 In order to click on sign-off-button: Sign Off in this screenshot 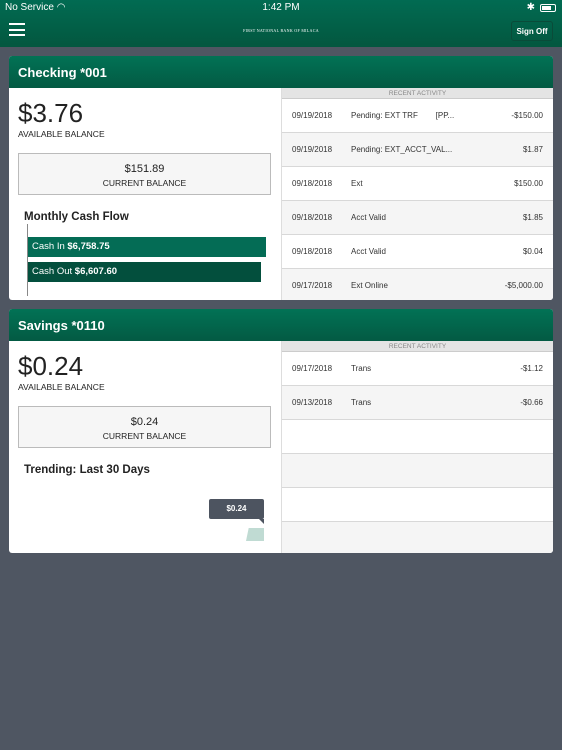, I will do `click(532, 31)`.